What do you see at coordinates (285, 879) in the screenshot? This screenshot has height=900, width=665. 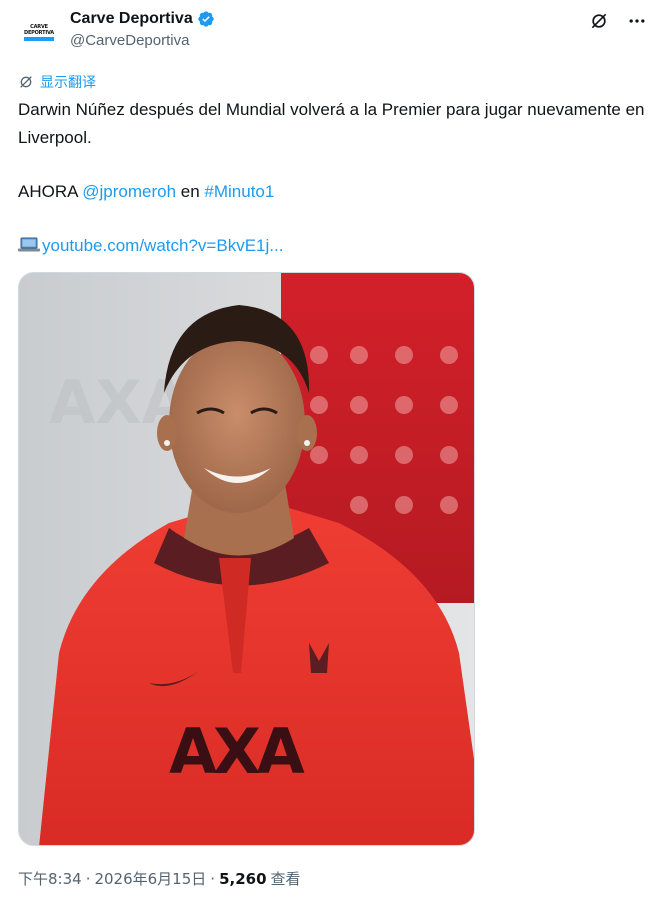 I see `views-label: 查看` at bounding box center [285, 879].